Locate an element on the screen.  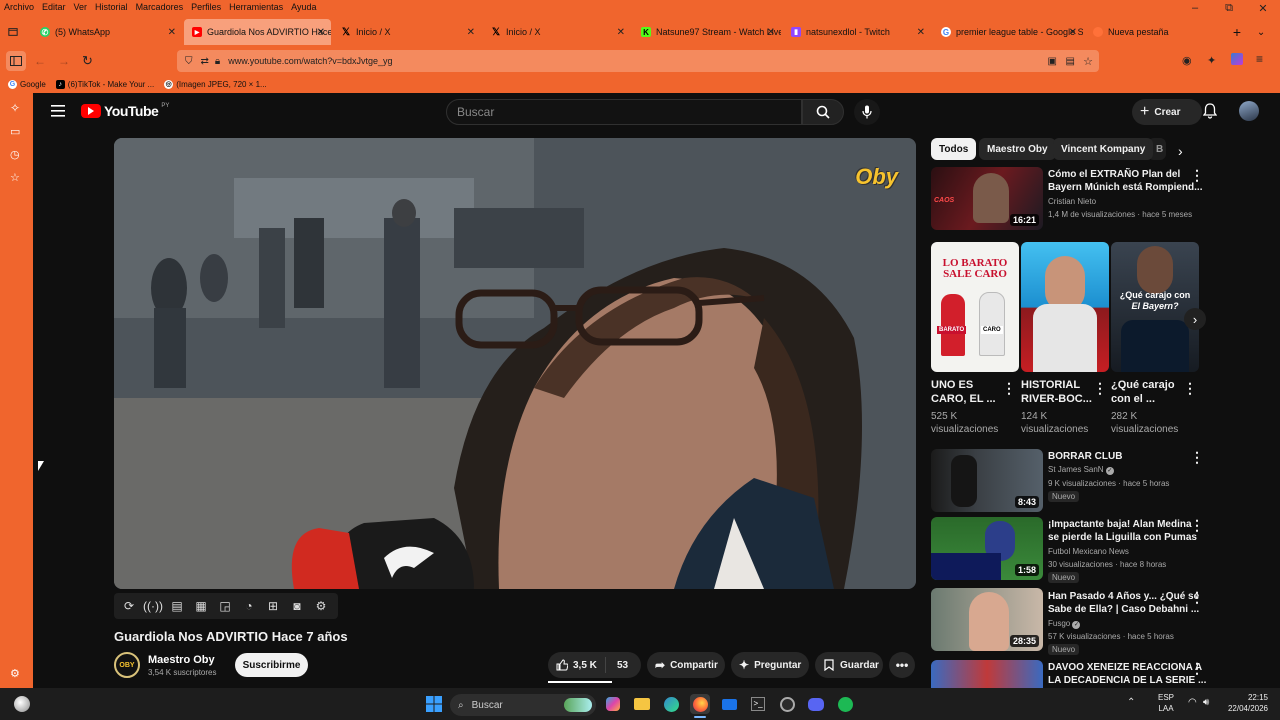
spotify-icon is located at coordinates (845, 704).